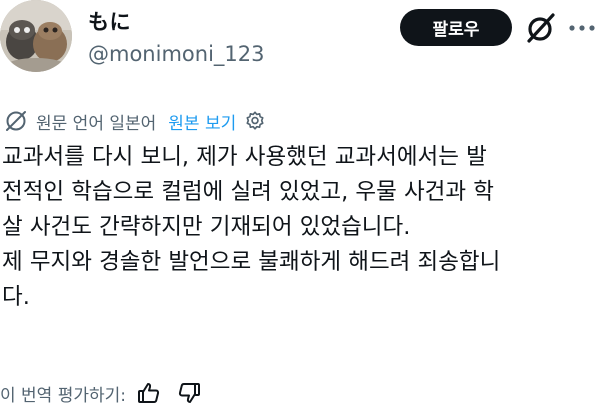  Describe the element at coordinates (456, 27) in the screenshot. I see `follow-button: 팔로우` at that location.